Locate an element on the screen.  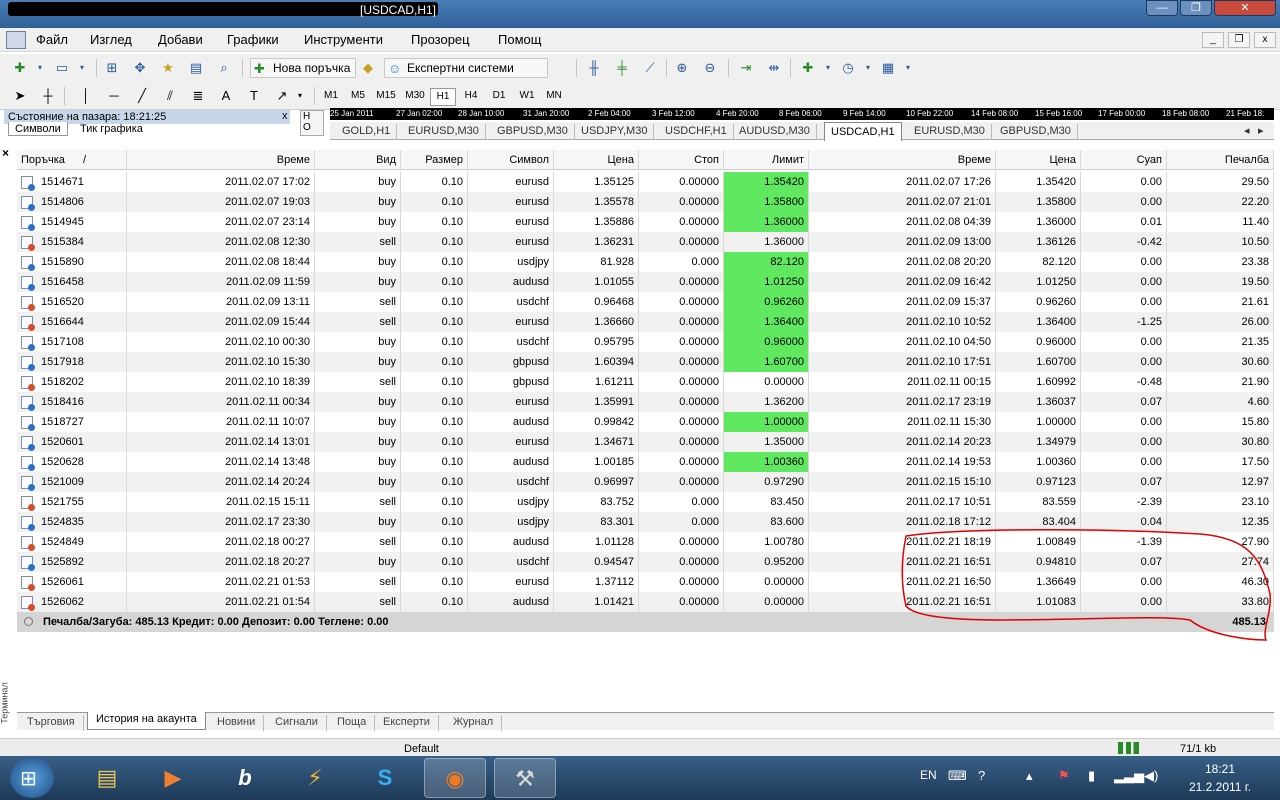
tab-trade: Търговия is located at coordinates (51, 723).